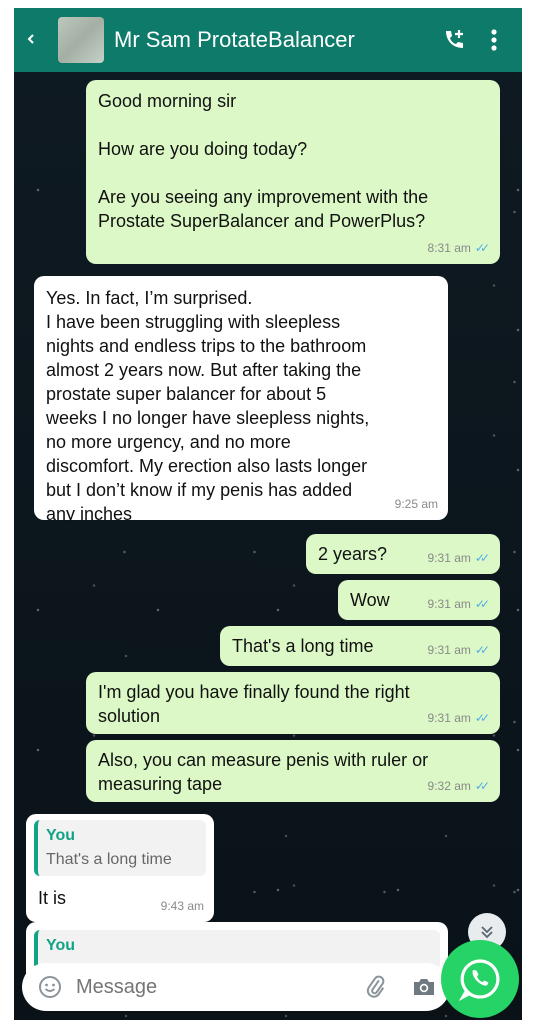  What do you see at coordinates (109, 859) in the screenshot?
I see `quoted-text: That's a long time` at bounding box center [109, 859].